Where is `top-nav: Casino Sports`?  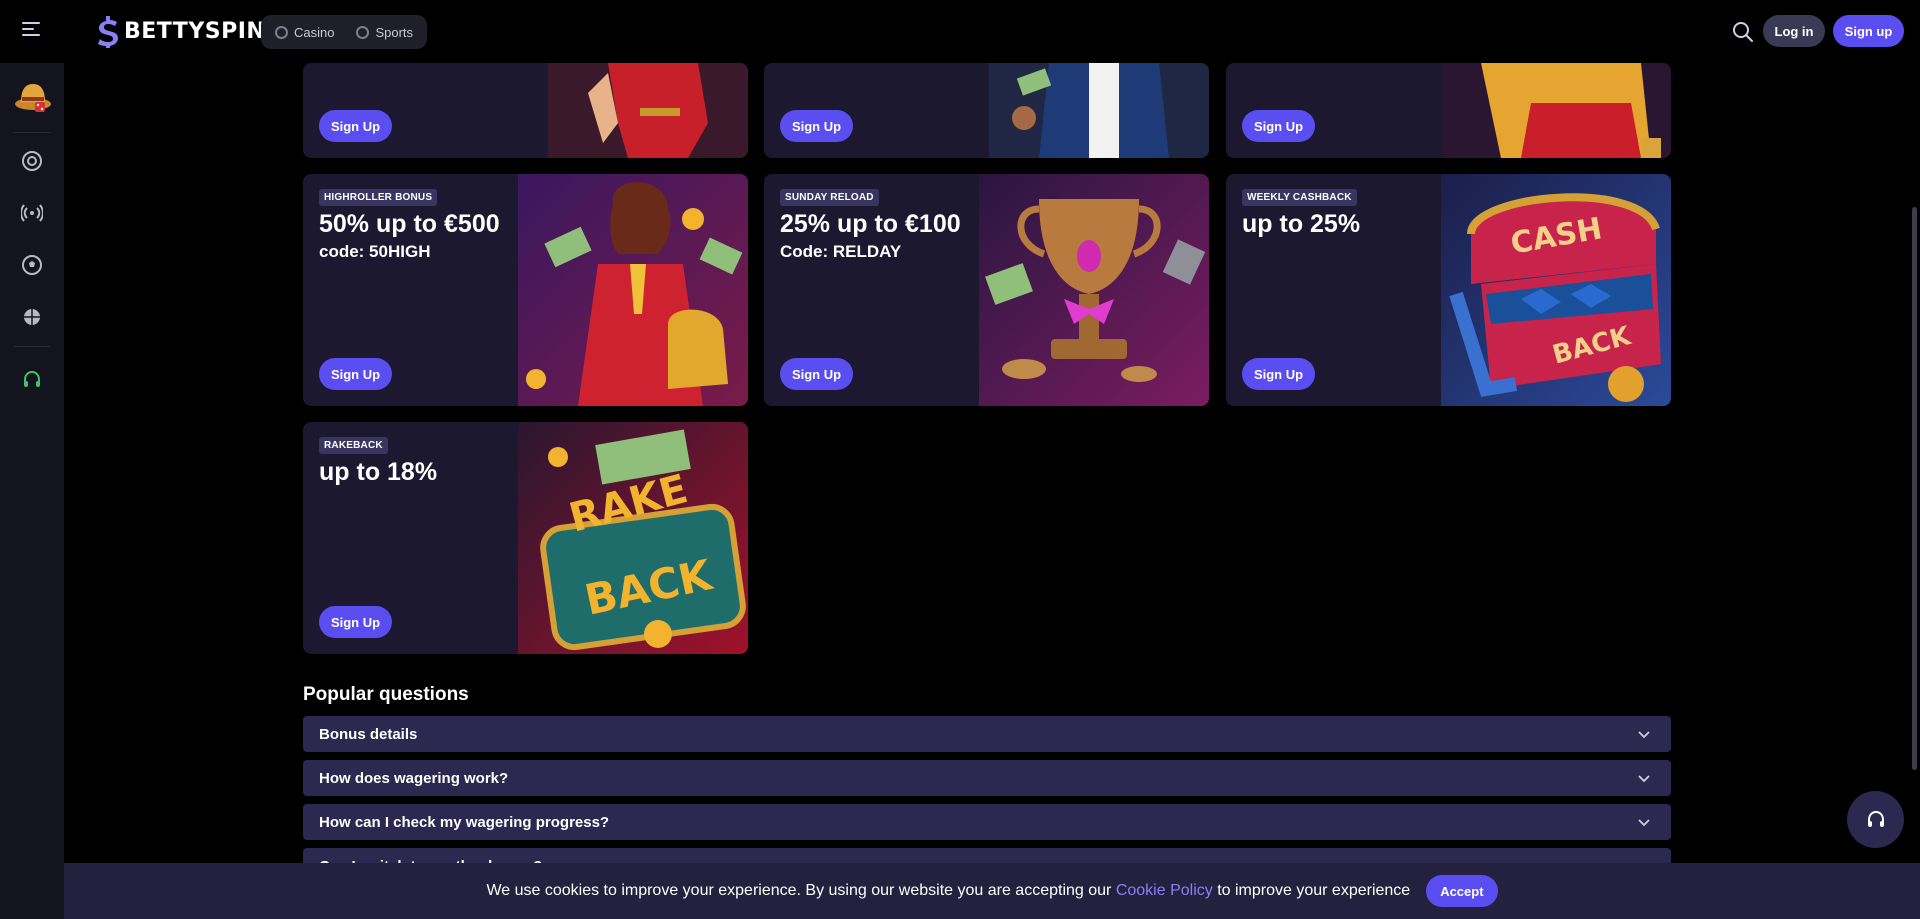 top-nav: Casino Sports is located at coordinates (344, 32).